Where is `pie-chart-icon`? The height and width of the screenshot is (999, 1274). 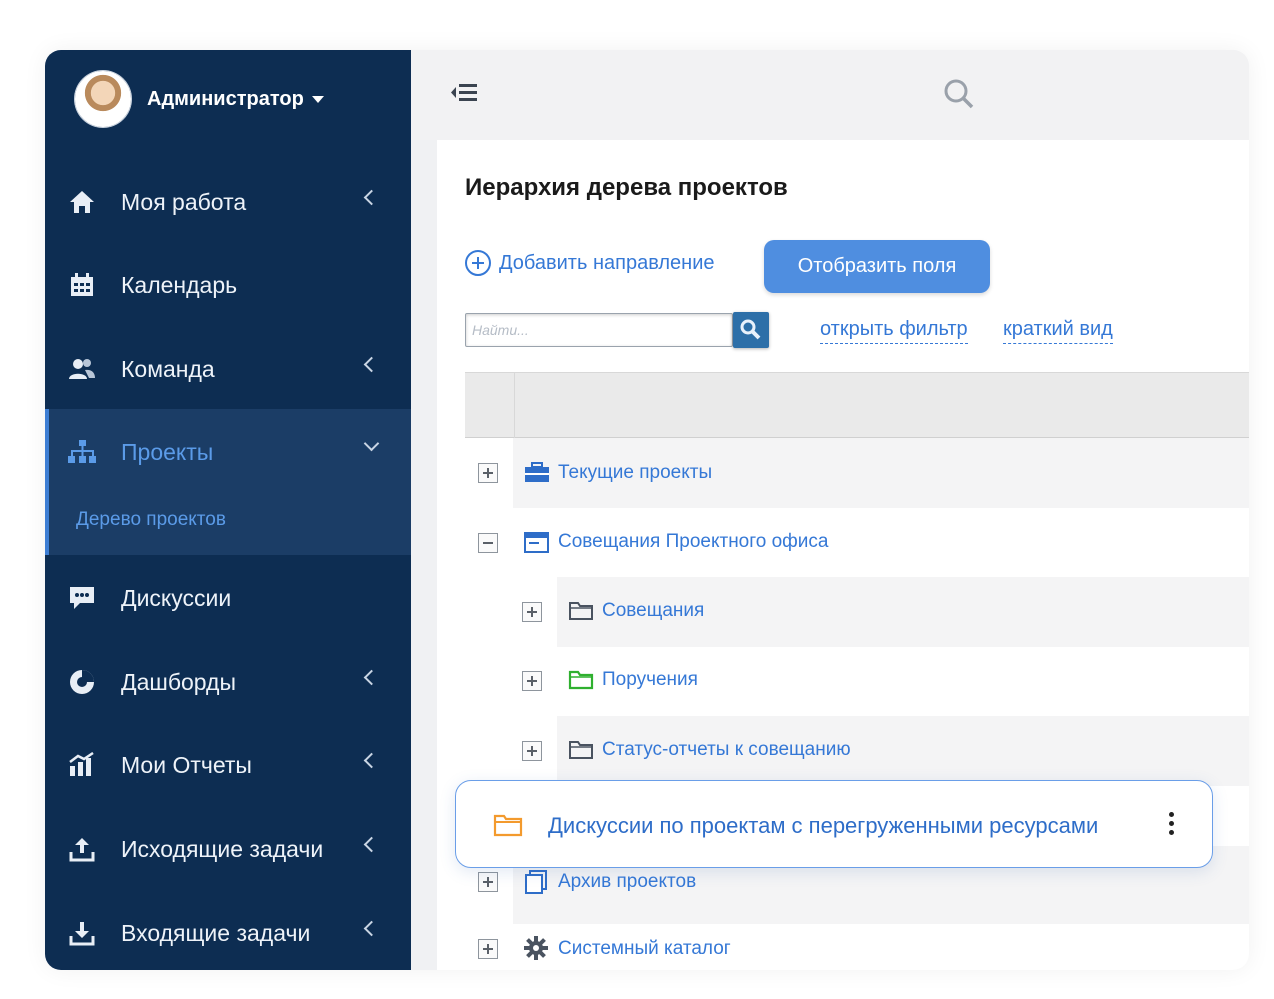
pie-chart-icon is located at coordinates (82, 682).